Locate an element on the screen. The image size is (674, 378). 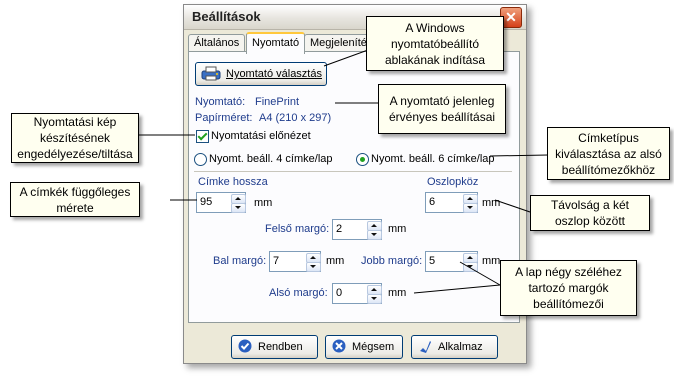
top-margin-unit: mm is located at coordinates (397, 229).